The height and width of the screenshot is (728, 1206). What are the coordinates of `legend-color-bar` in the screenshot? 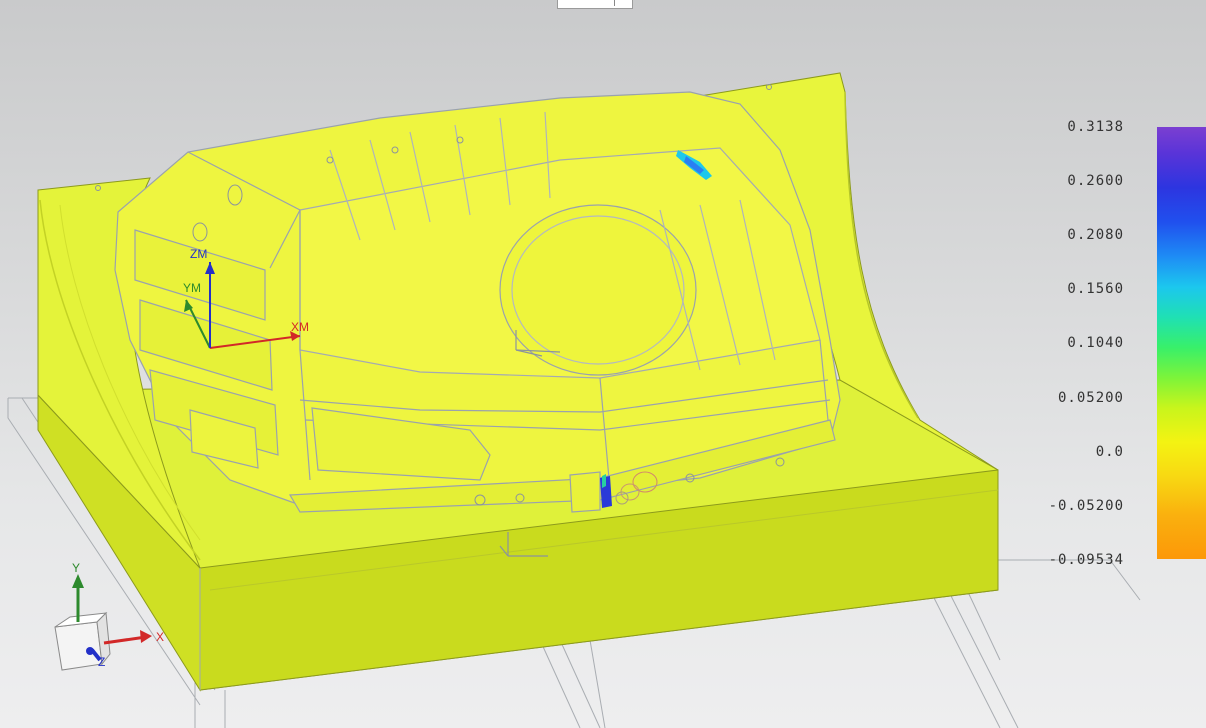 It's located at (1181, 343).